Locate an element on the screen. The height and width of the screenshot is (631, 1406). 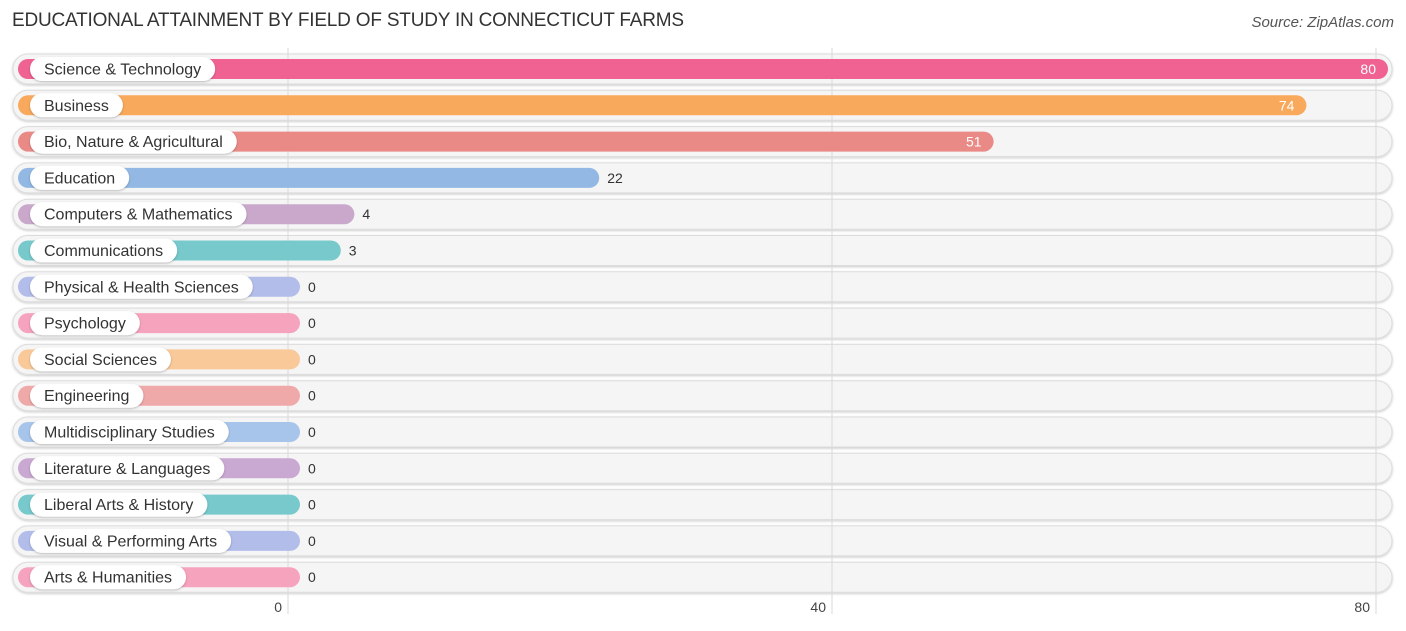
value-label: 51 is located at coordinates (974, 142).